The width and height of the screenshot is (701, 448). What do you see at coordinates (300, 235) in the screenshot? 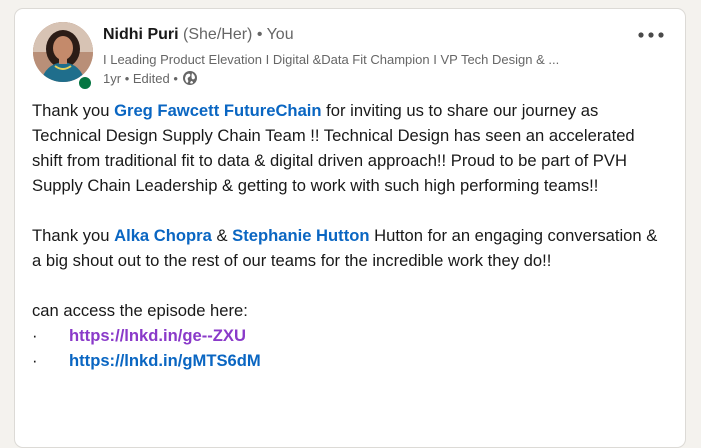
I see `mention-stephanie-hutton: Stephanie Hutton` at bounding box center [300, 235].